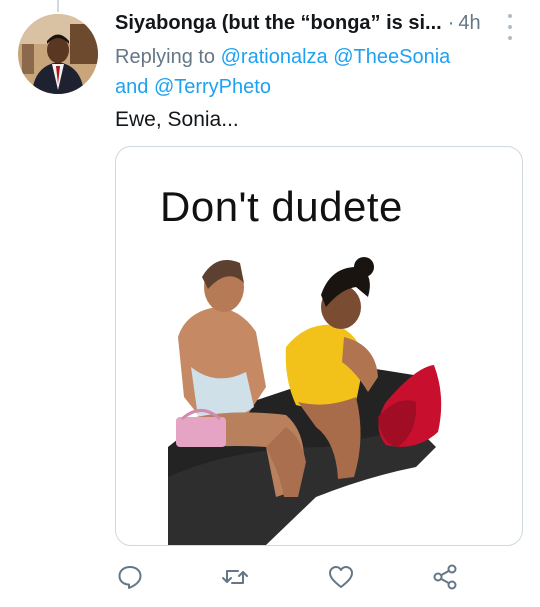  What do you see at coordinates (445, 577) in the screenshot?
I see `share-icon` at bounding box center [445, 577].